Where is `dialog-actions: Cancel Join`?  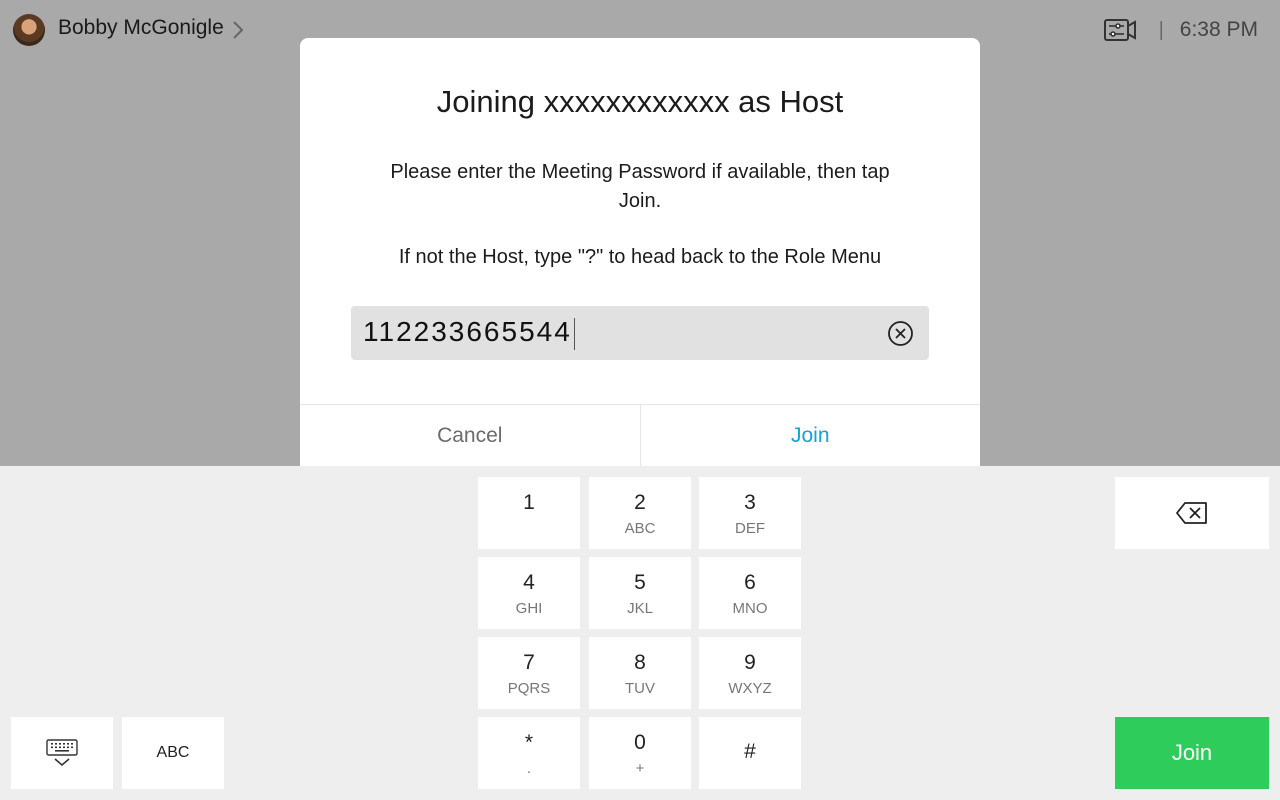
dialog-actions: Cancel Join is located at coordinates (640, 435).